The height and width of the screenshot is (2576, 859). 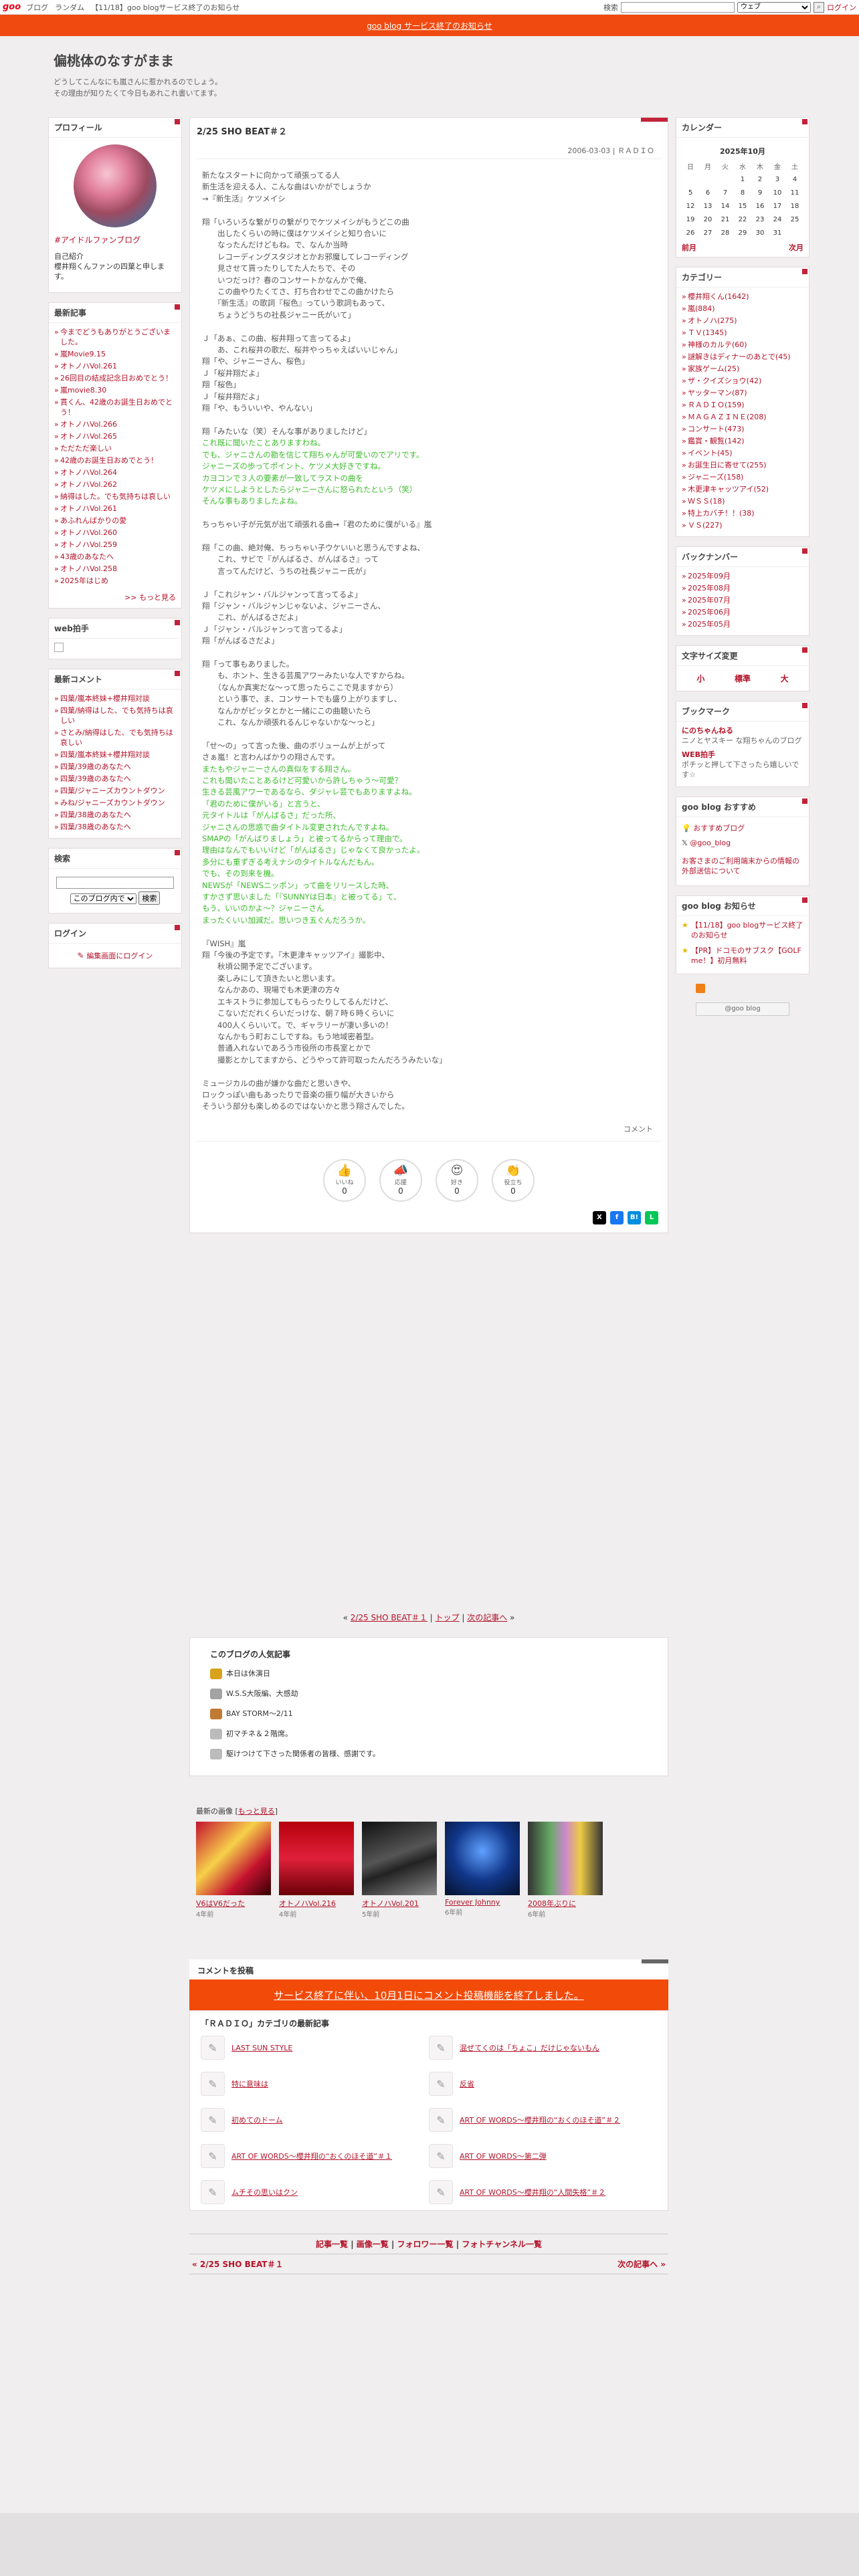 What do you see at coordinates (841, 8) in the screenshot?
I see `login-link: ログイン` at bounding box center [841, 8].